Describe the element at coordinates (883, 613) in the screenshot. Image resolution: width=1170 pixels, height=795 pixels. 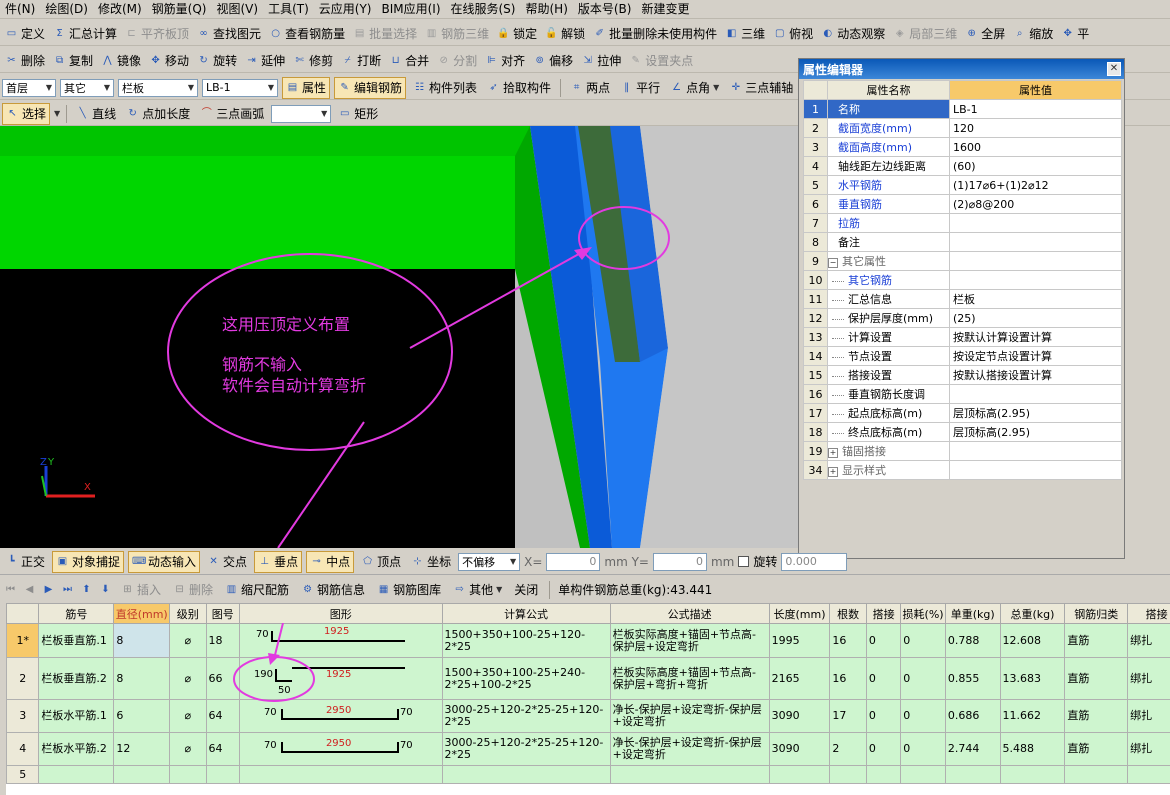
I see `grid-header-9: 搭接` at that location.